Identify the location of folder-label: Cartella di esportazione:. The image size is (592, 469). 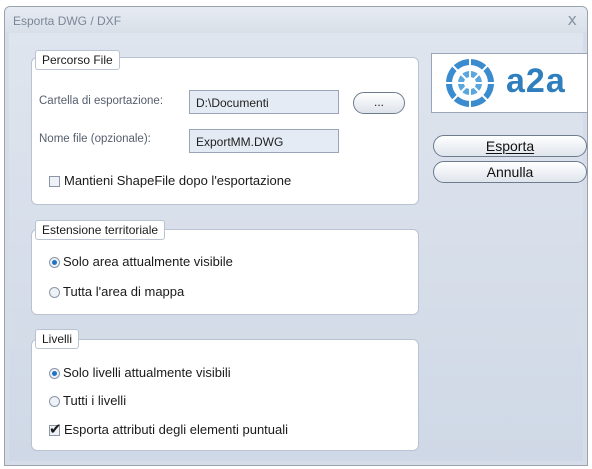
(101, 101).